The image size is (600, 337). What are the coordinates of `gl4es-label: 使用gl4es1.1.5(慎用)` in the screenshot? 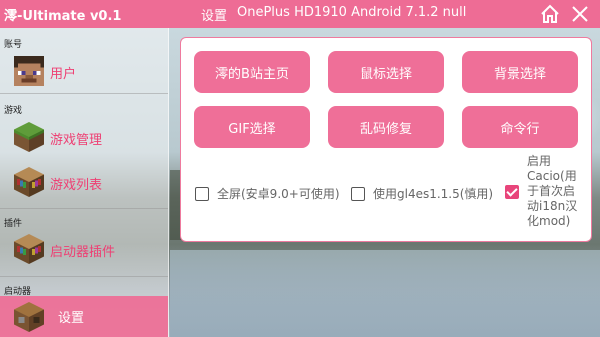 It's located at (433, 194).